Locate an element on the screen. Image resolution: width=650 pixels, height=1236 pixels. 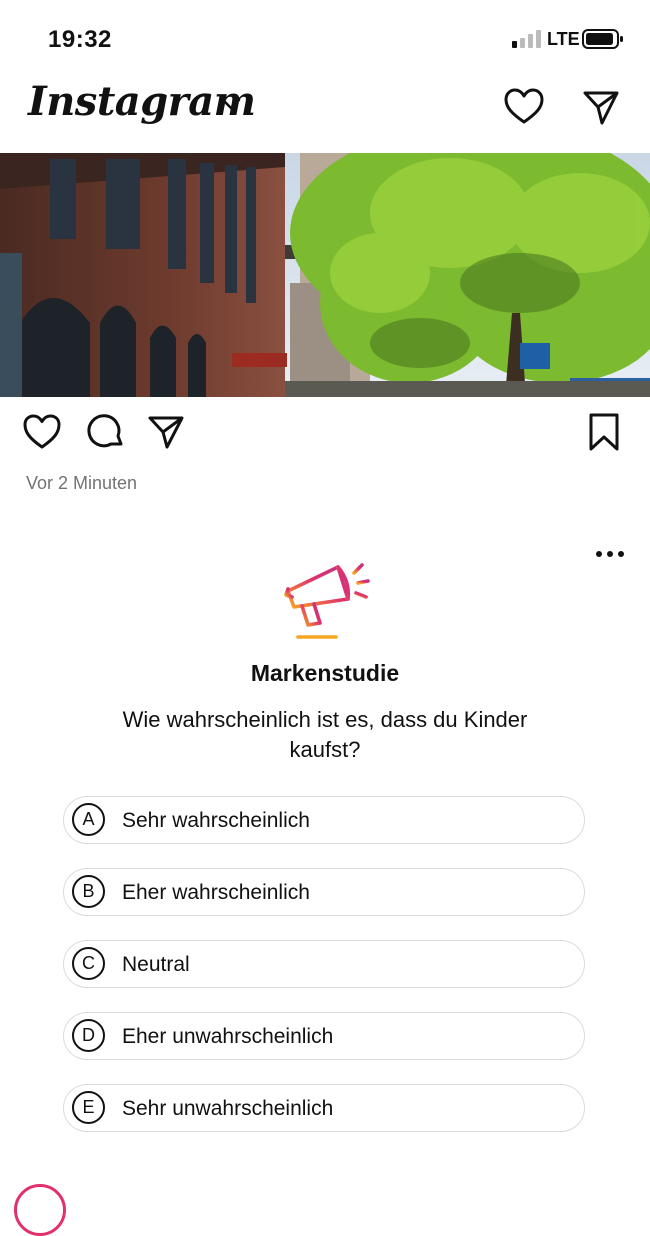
option-letter-badge: A is located at coordinates (88, 819).